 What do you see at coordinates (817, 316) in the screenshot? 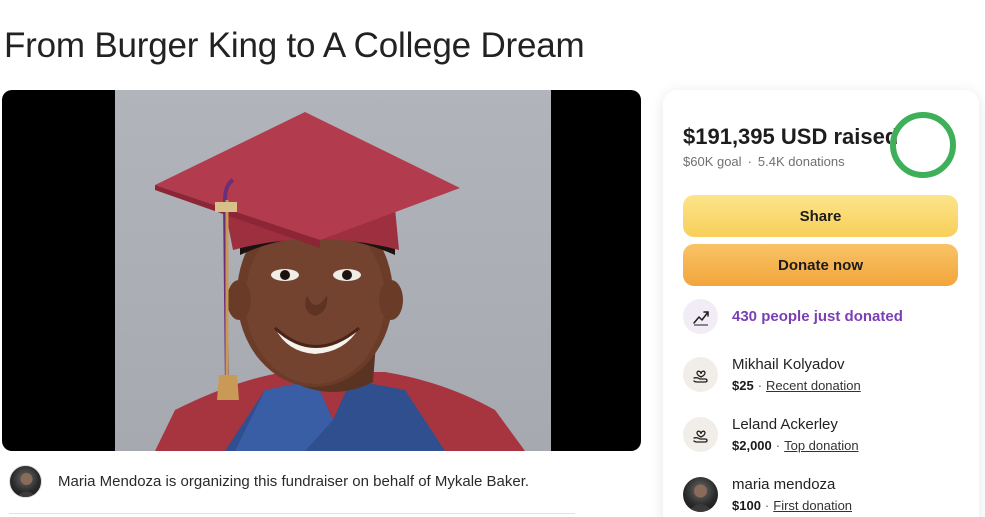
I see `recent-activity-text: 430 people just donated` at bounding box center [817, 316].